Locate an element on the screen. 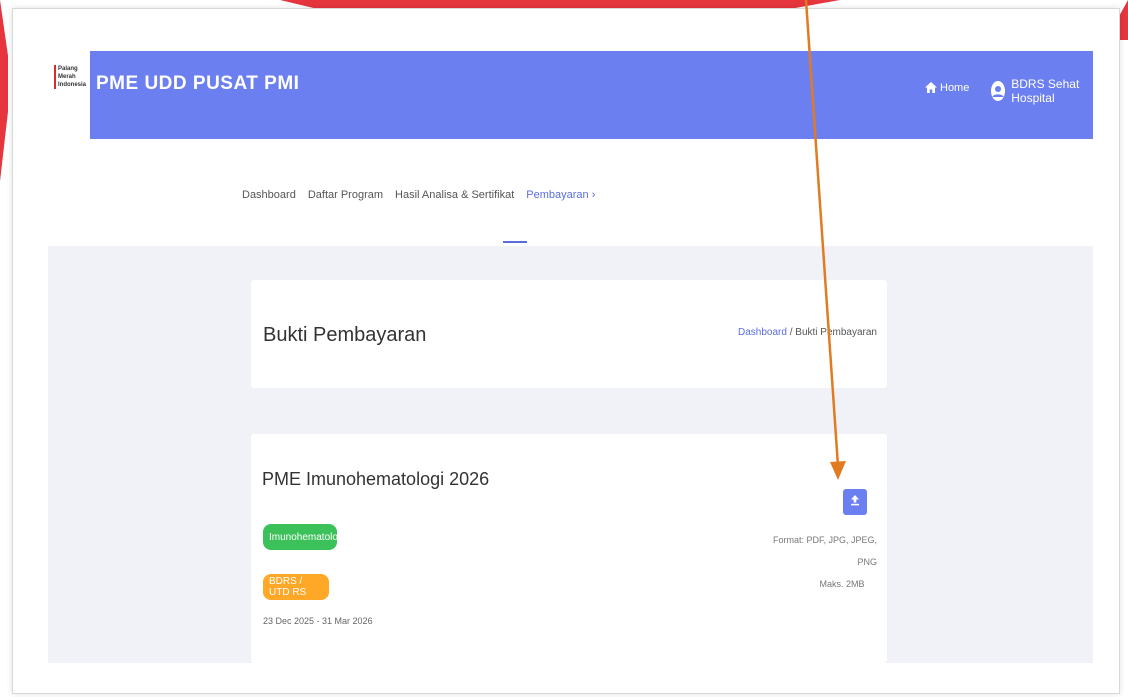 The image size is (1128, 697). menu-item-daftar-program: Daftar Program is located at coordinates (345, 195).